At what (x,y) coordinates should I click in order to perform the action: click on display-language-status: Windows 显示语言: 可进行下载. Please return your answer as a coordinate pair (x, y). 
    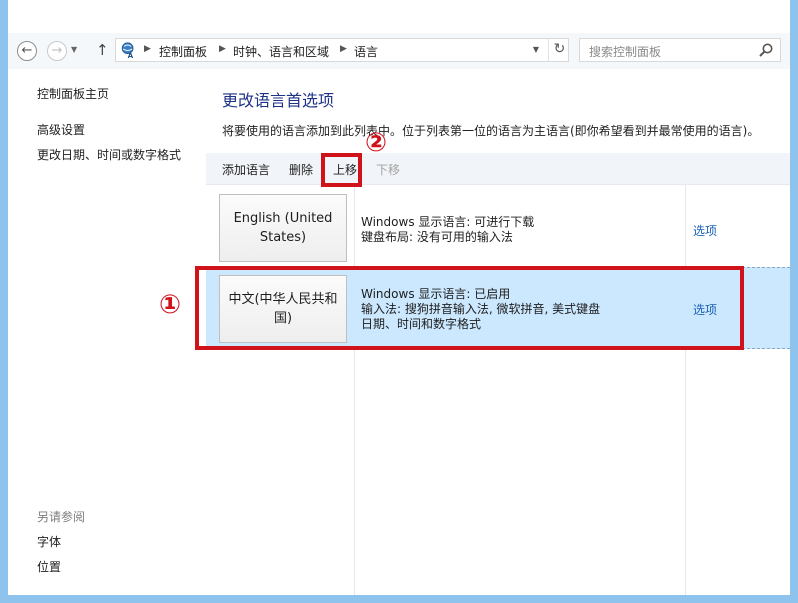
    Looking at the image, I should click on (448, 222).